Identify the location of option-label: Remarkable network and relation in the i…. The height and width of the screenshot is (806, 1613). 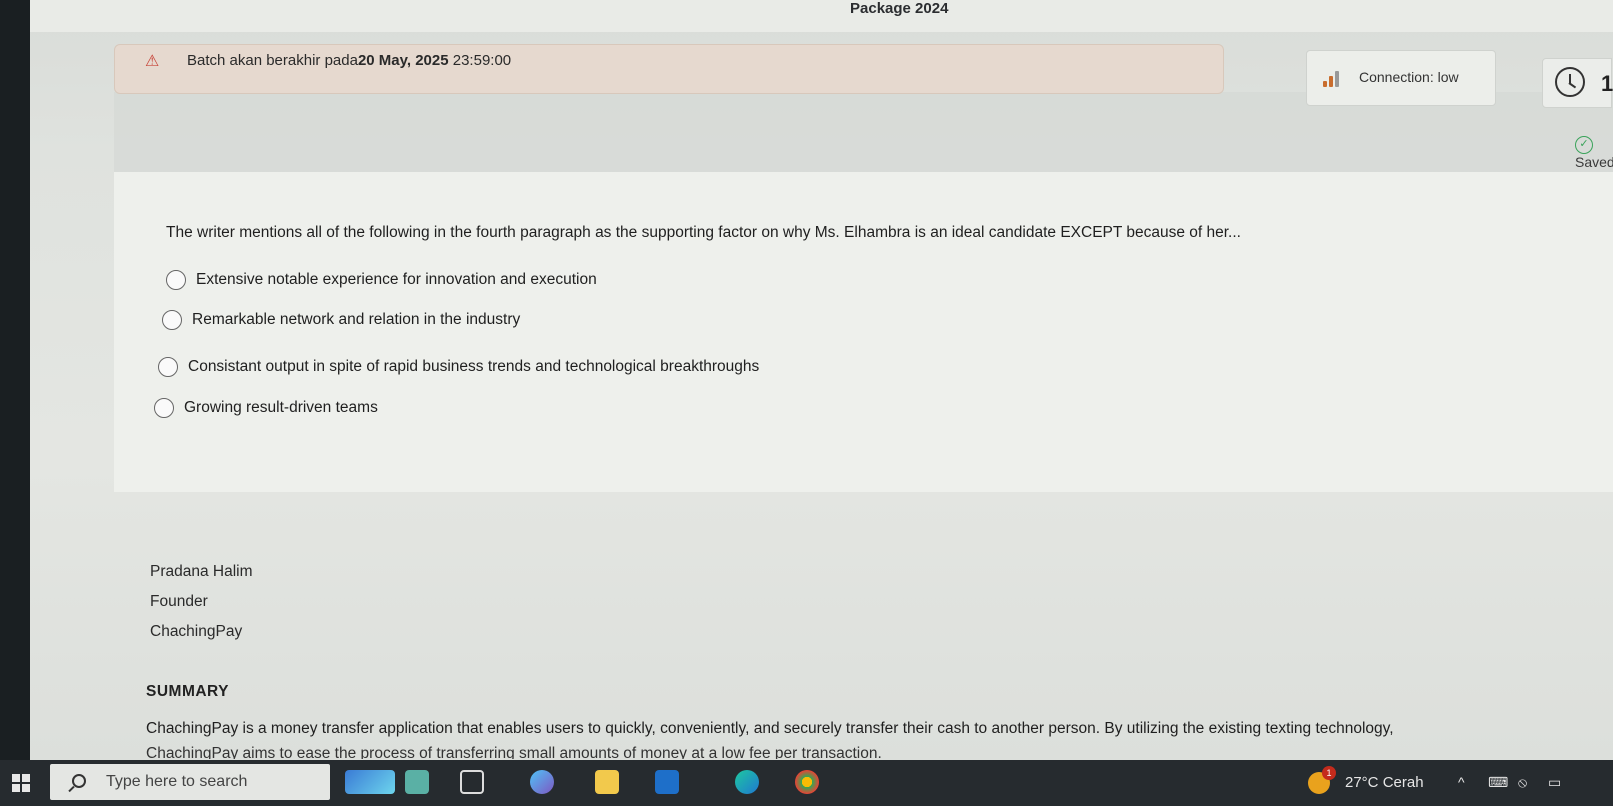
(356, 320).